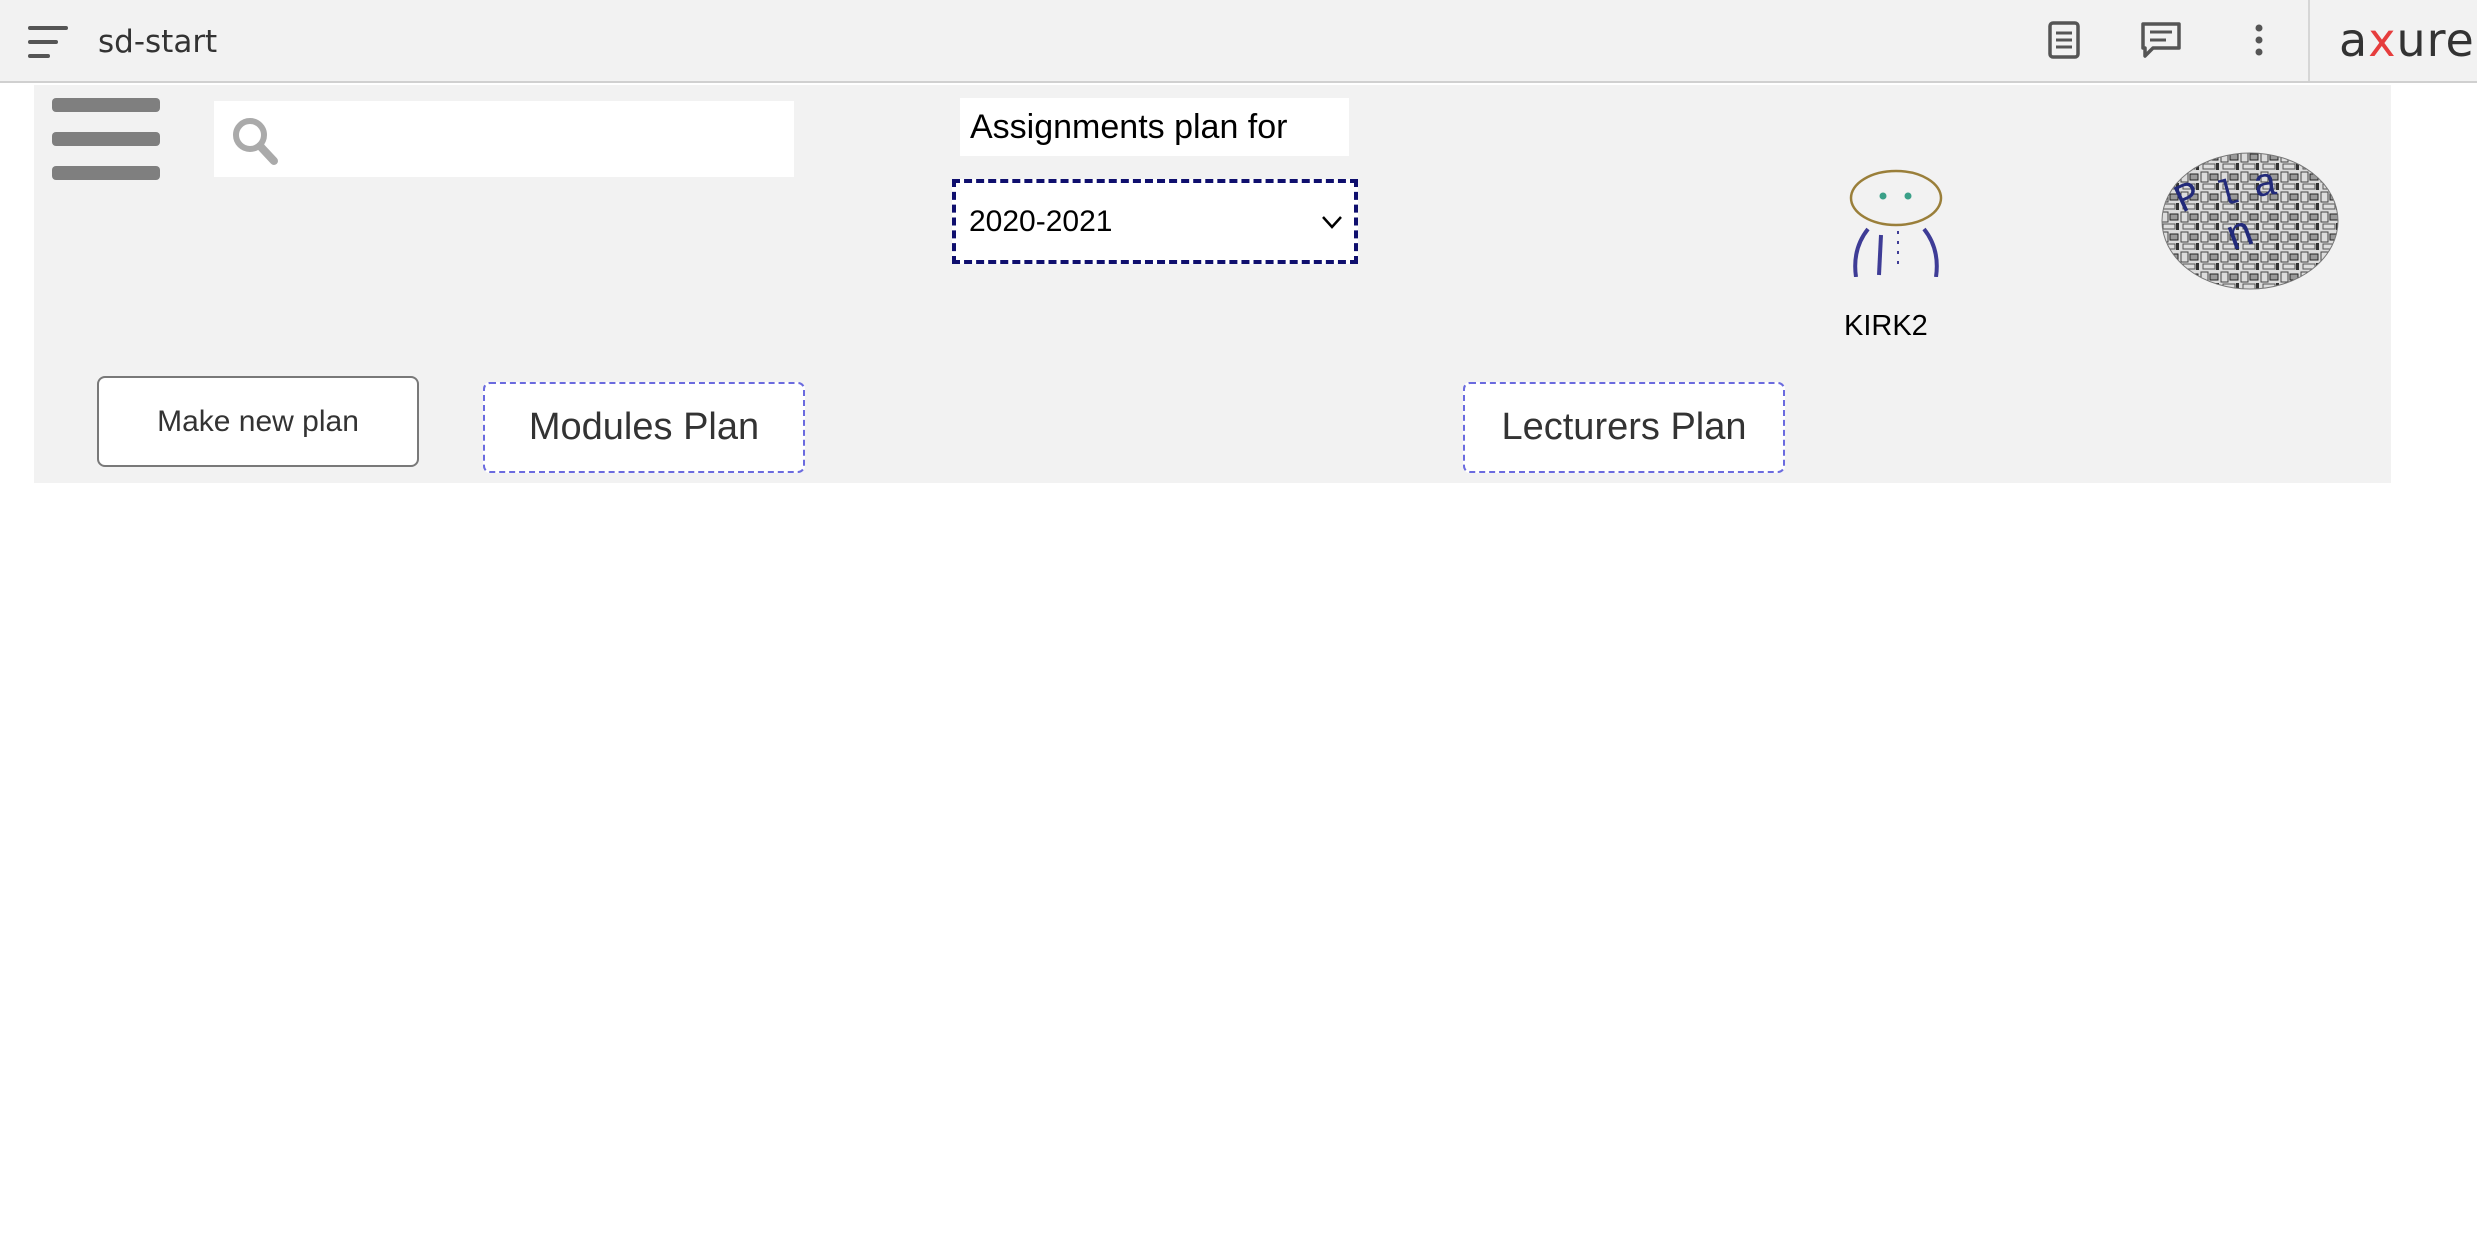  I want to click on more-options-icon, so click(2259, 40).